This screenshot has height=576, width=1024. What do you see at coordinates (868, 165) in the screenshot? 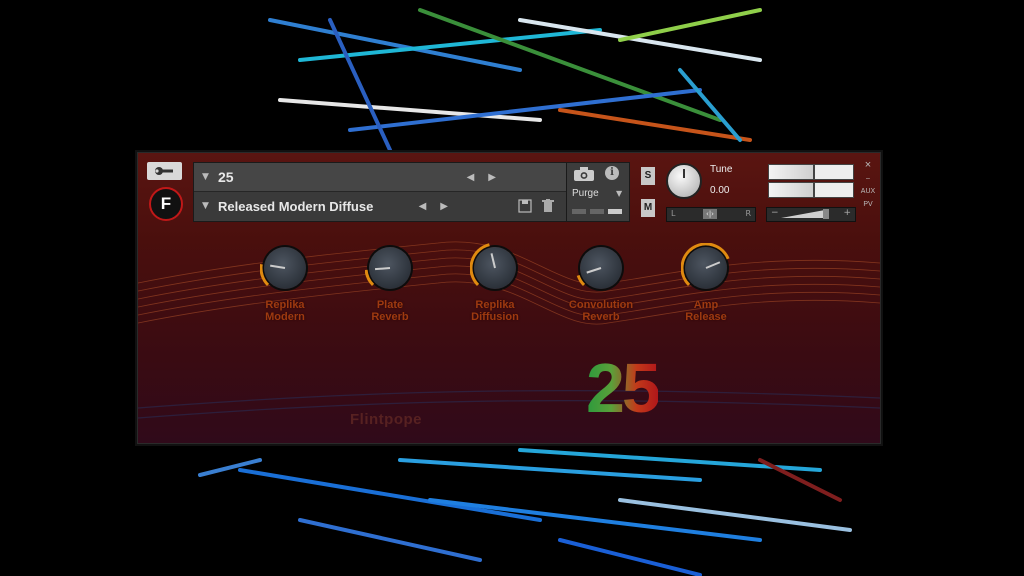
I see `close-icon: ×` at bounding box center [868, 165].